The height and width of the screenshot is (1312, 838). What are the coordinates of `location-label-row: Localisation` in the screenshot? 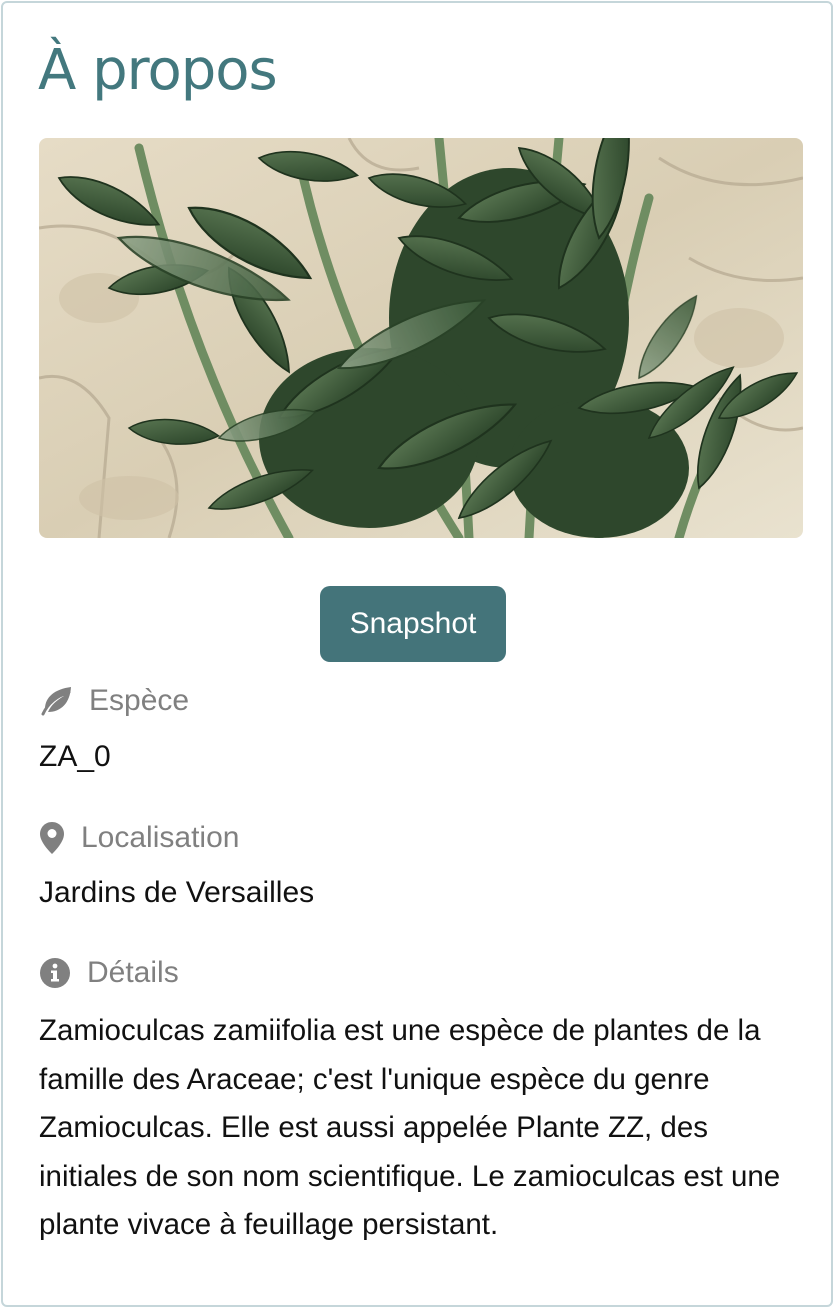 It's located at (139, 838).